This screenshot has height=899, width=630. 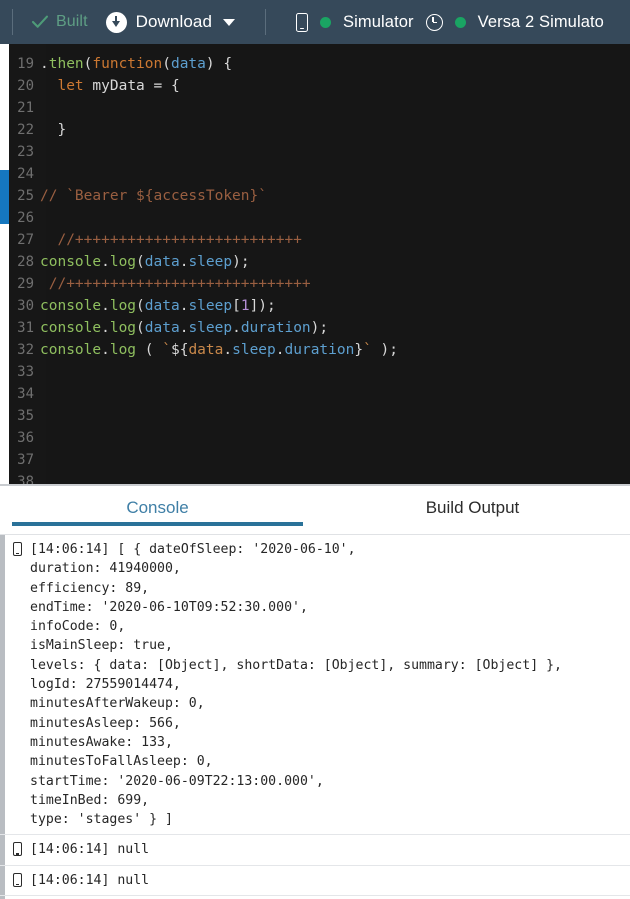 I want to click on line-number: 22, so click(x=25, y=130).